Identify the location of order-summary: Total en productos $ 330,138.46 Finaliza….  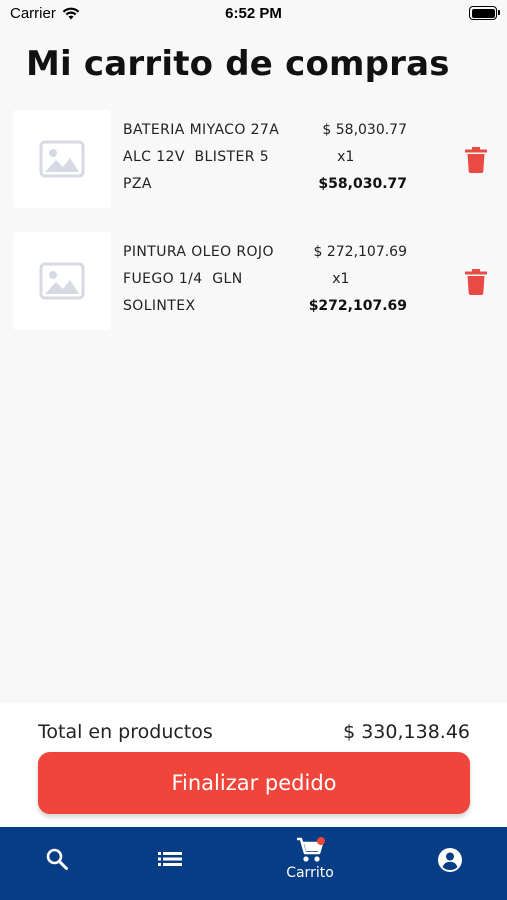
(253, 765).